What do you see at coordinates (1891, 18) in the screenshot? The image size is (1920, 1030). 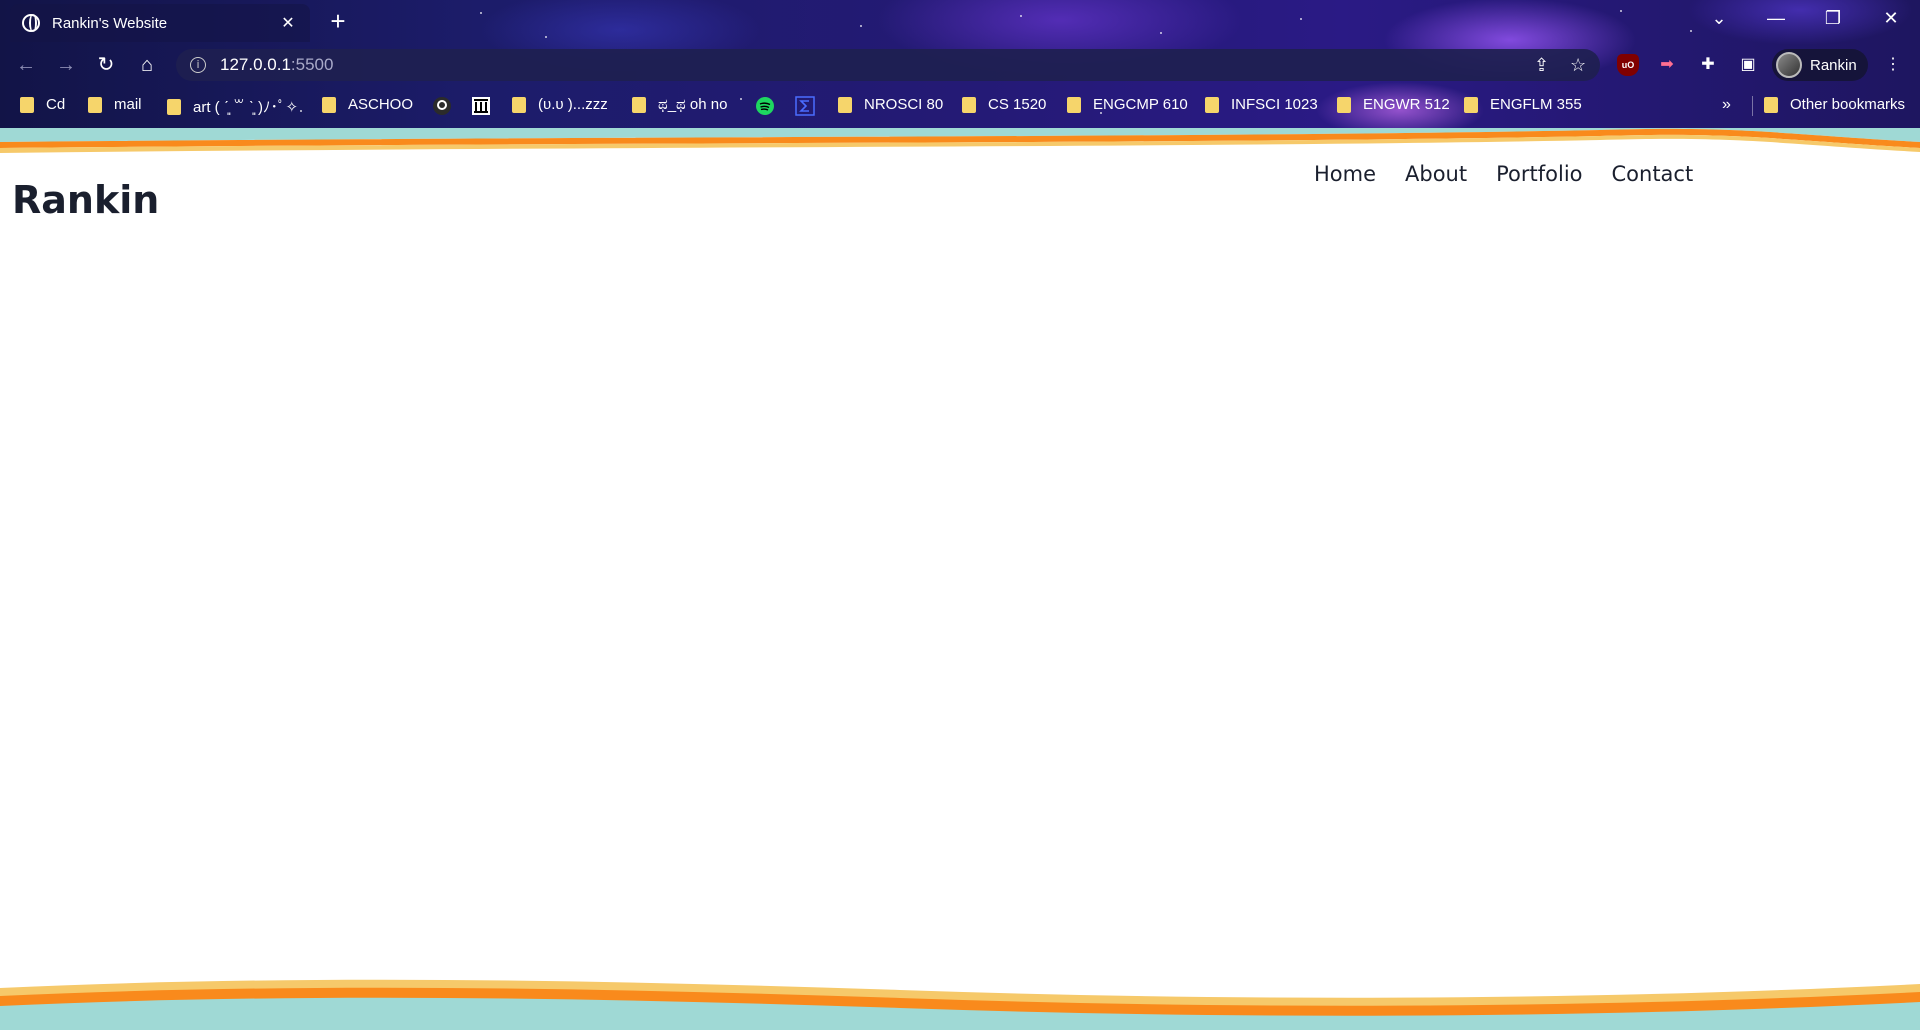 I see `close-window-icon: ✕` at bounding box center [1891, 18].